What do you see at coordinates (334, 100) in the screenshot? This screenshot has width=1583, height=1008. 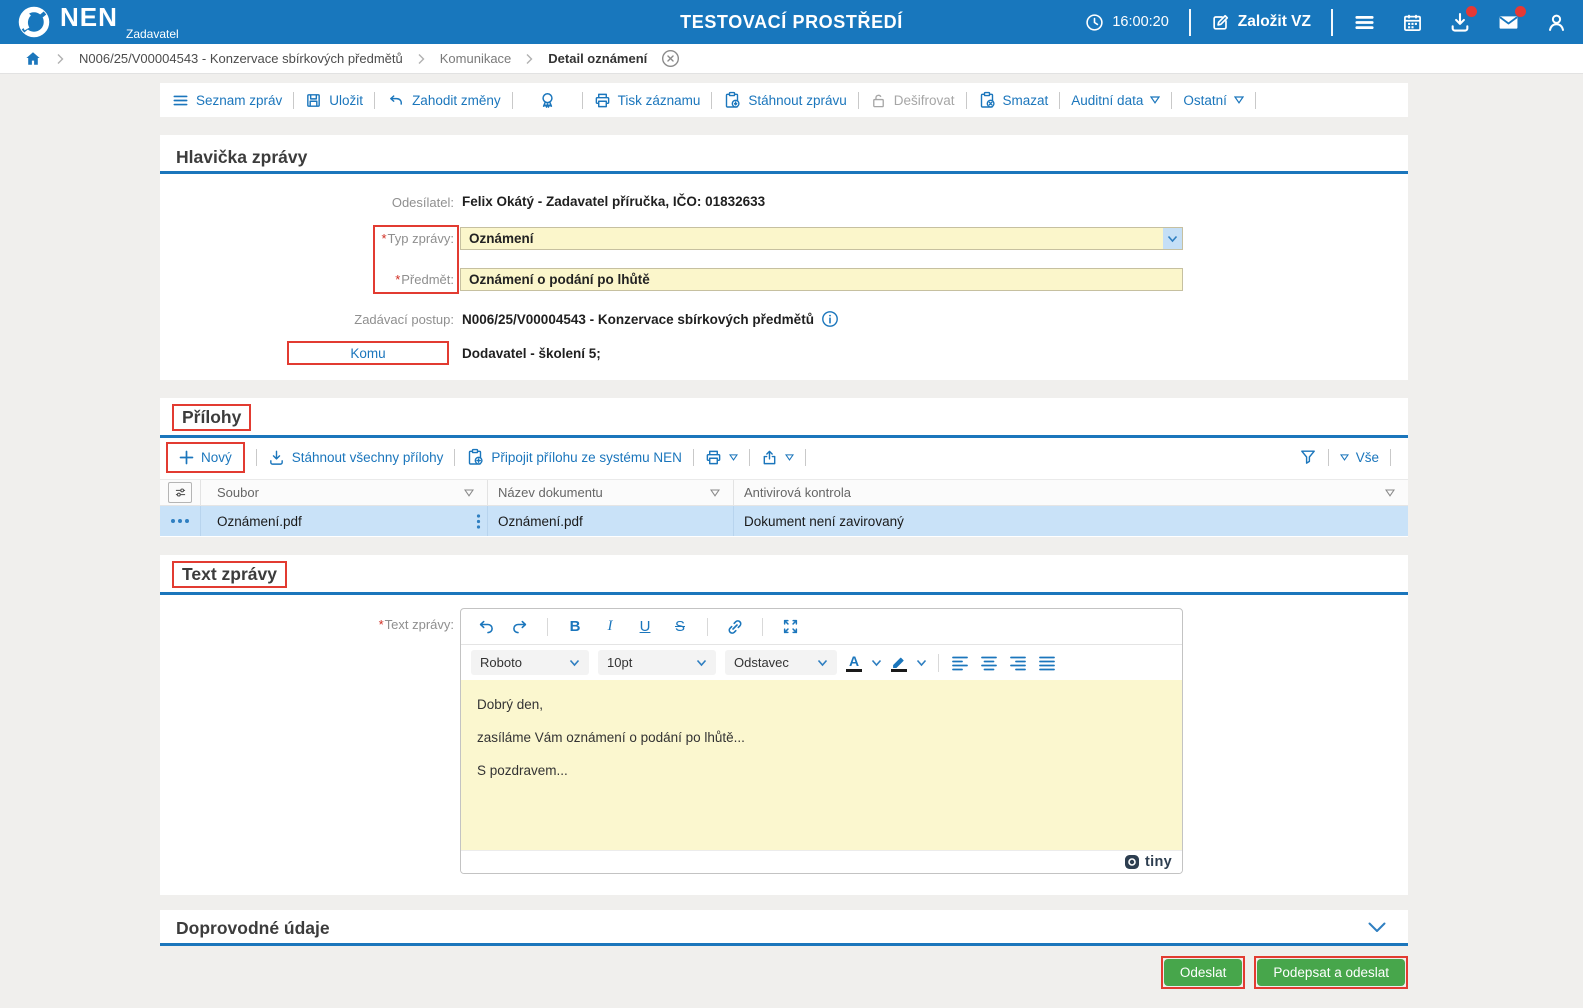 I see `save-button: Uložit` at bounding box center [334, 100].